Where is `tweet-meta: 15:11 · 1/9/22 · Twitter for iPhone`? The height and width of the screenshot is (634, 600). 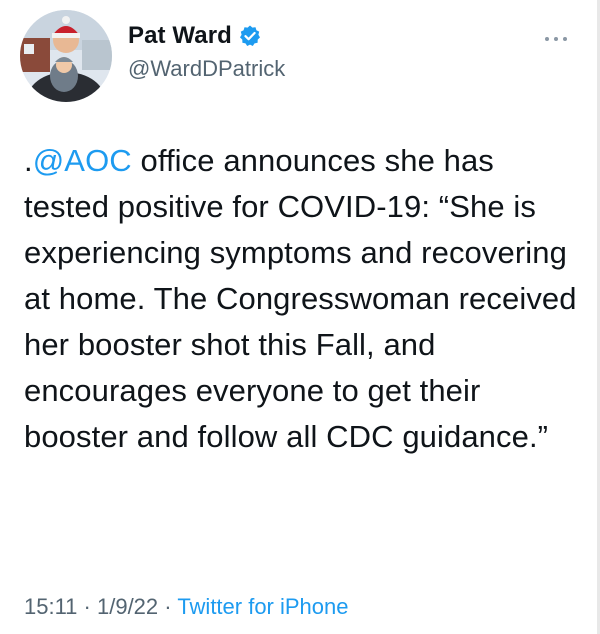
tweet-meta: 15:11 · 1/9/22 · Twitter for iPhone is located at coordinates (186, 607).